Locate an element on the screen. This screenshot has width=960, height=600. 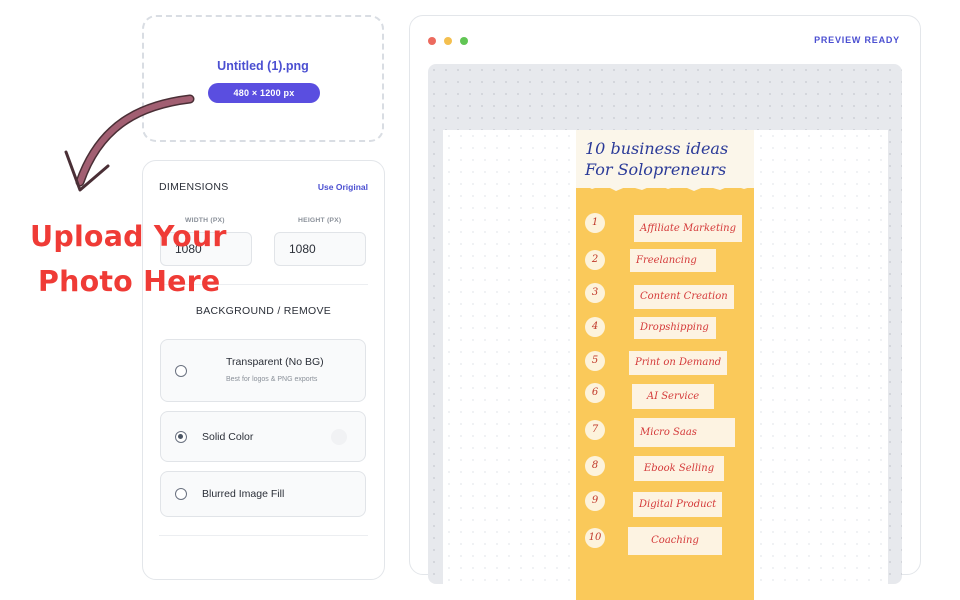
idea-number: 4 is located at coordinates (595, 327).